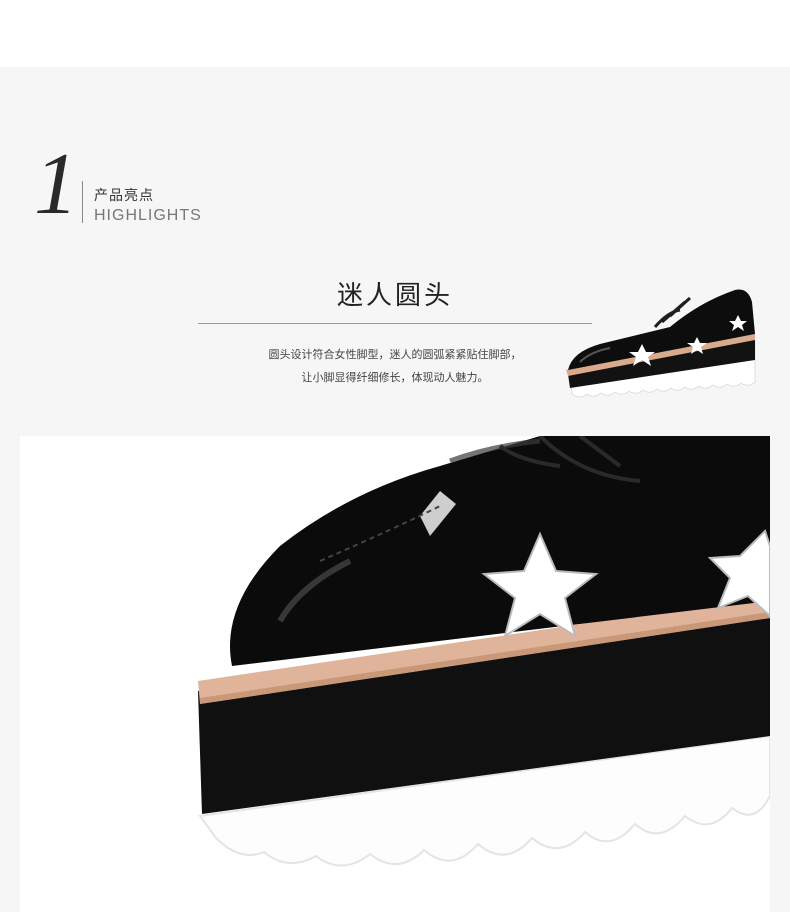 The image size is (790, 912). I want to click on shoe-thumbnail-image, so click(661, 343).